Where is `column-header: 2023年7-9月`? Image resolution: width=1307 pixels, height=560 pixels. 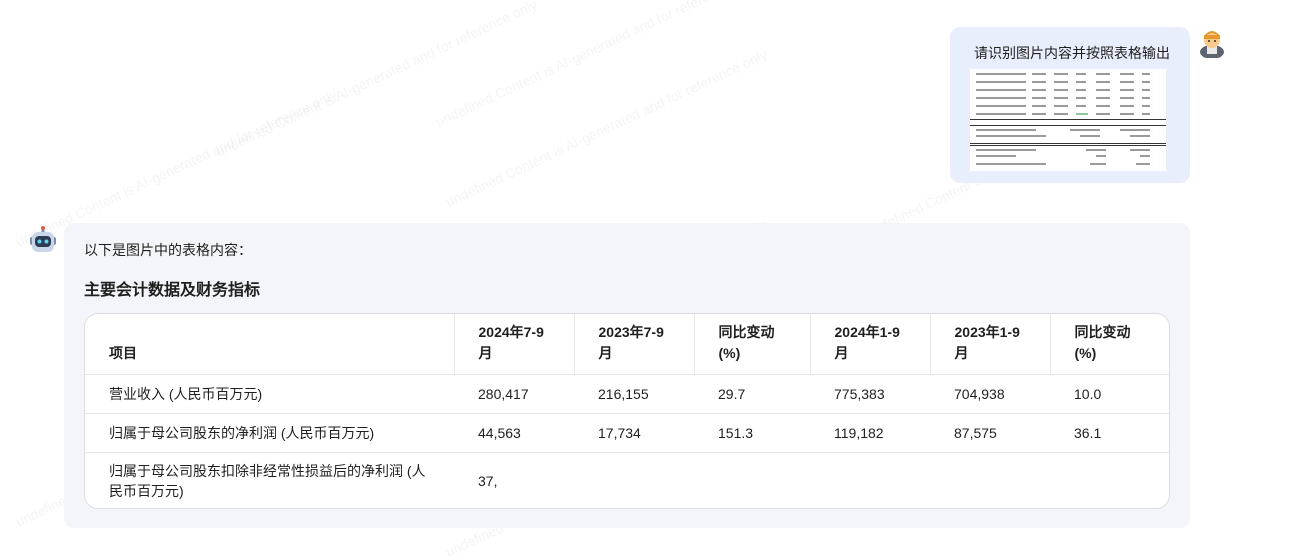 column-header: 2023年7-9月 is located at coordinates (633, 344).